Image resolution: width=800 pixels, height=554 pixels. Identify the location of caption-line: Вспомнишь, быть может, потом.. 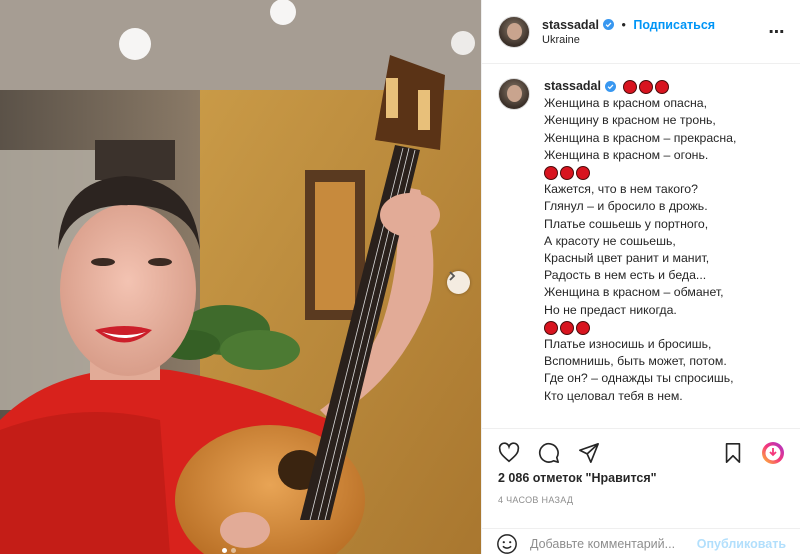
(635, 361).